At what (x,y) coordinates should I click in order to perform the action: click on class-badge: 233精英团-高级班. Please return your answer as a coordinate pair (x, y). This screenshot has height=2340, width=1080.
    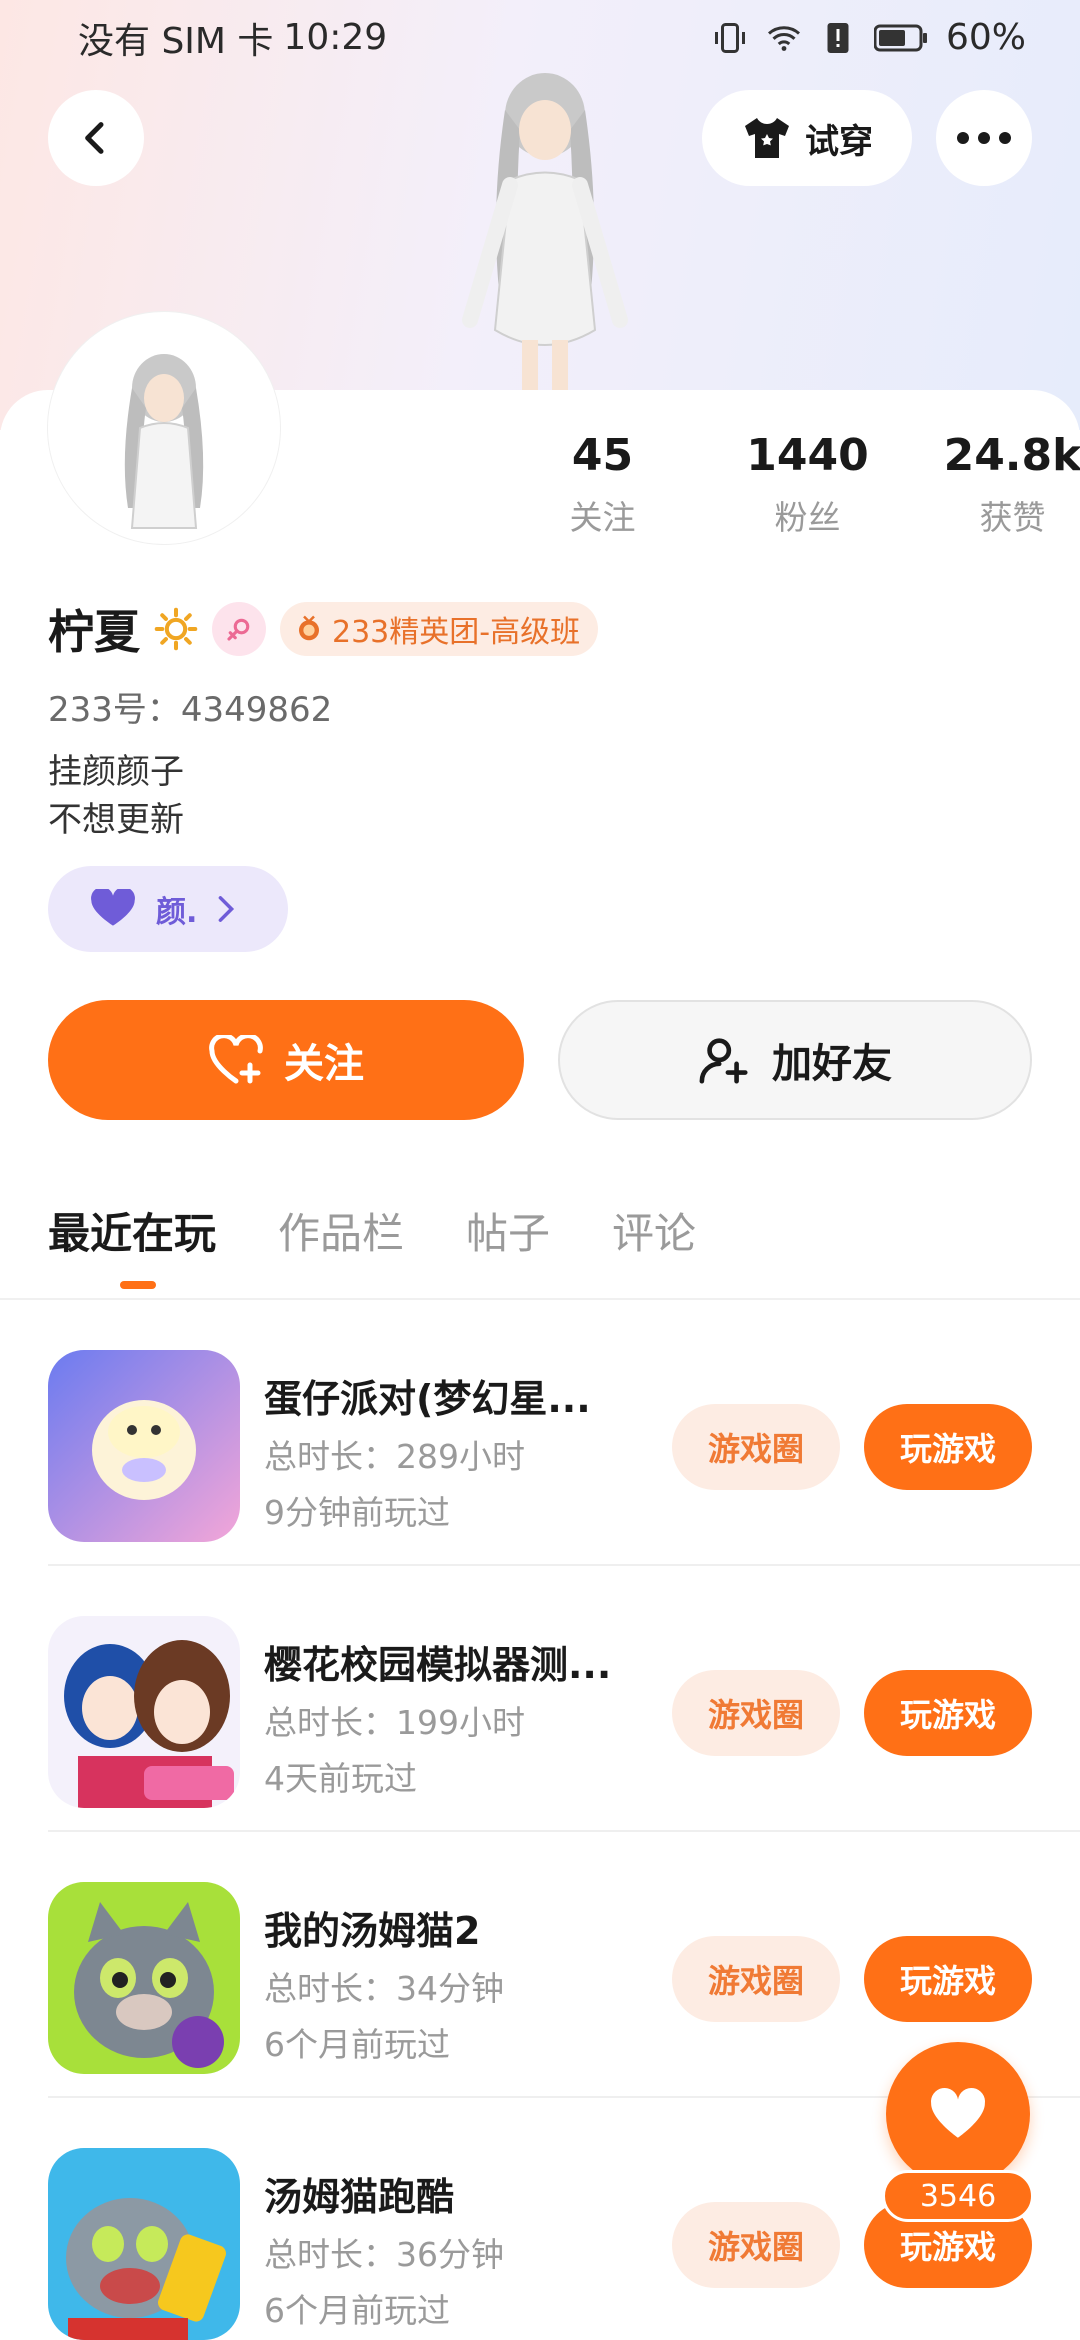
    Looking at the image, I should click on (439, 629).